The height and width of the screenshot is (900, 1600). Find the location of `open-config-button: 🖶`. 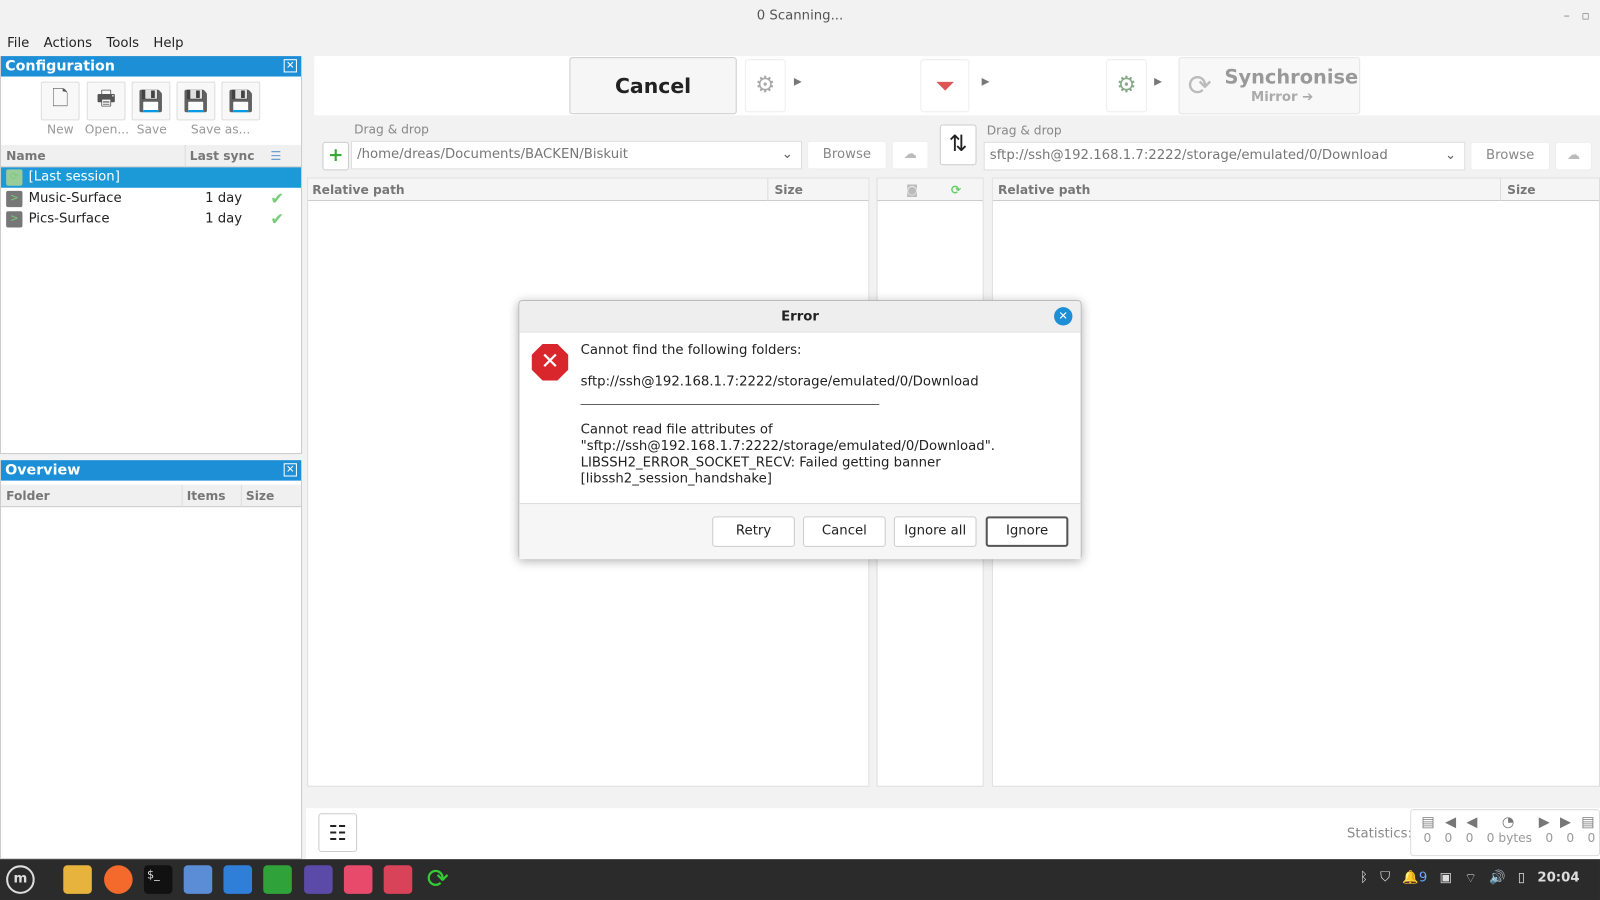

open-config-button: 🖶 is located at coordinates (106, 101).